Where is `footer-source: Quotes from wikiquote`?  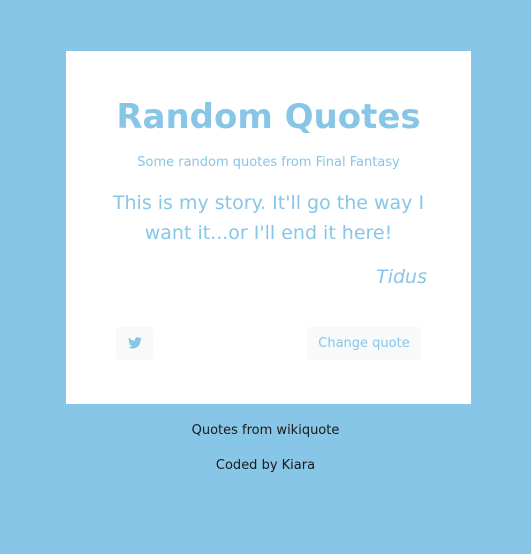 footer-source: Quotes from wikiquote is located at coordinates (265, 430).